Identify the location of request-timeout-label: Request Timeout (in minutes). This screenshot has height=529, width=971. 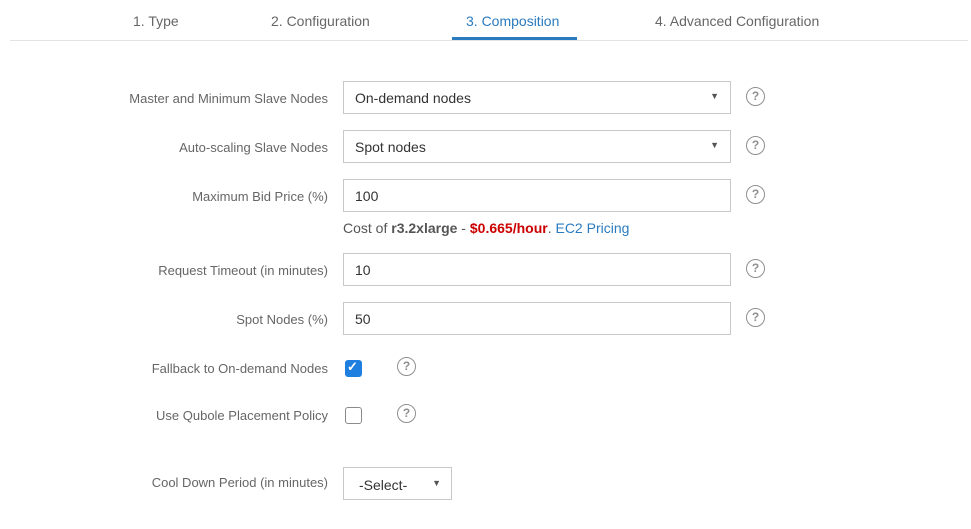
(243, 270).